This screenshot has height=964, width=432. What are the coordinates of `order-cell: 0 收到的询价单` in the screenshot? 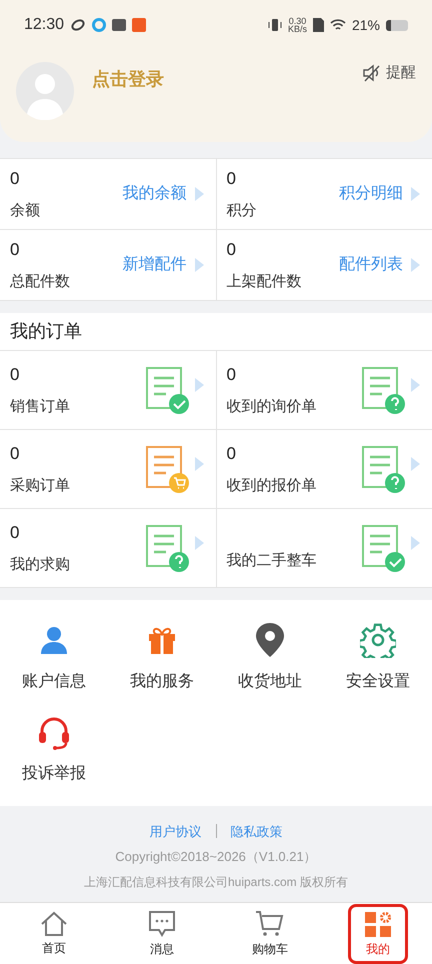 It's located at (324, 390).